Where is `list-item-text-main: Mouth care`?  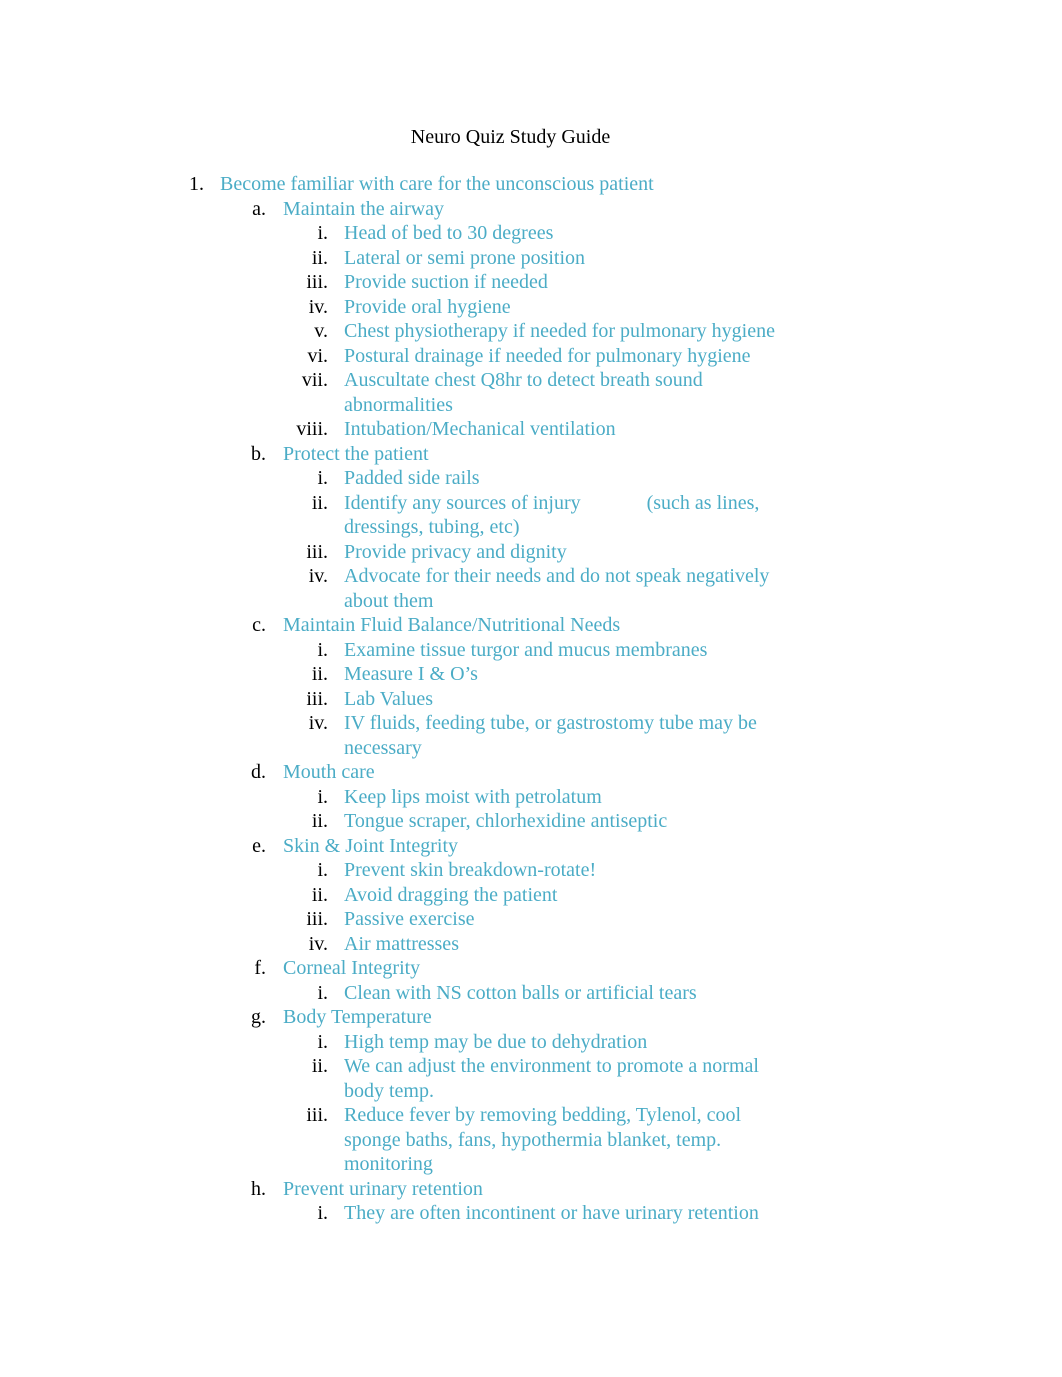
list-item-text-main: Mouth care is located at coordinates (329, 772).